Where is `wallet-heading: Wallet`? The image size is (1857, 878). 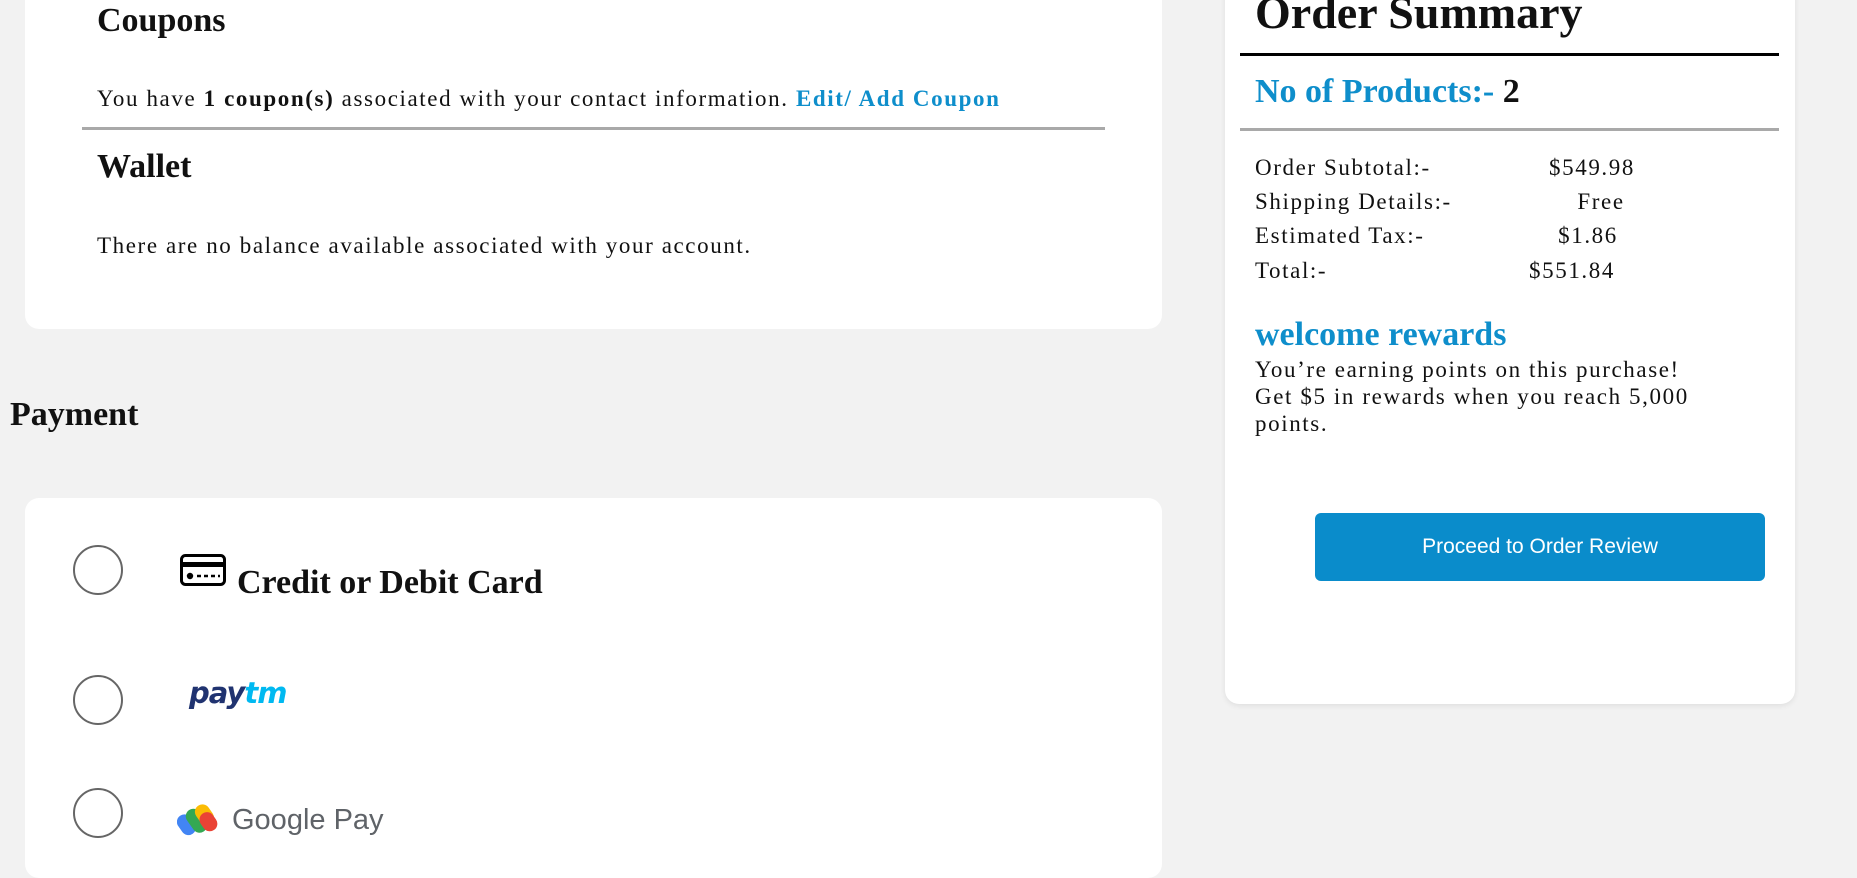 wallet-heading: Wallet is located at coordinates (144, 166).